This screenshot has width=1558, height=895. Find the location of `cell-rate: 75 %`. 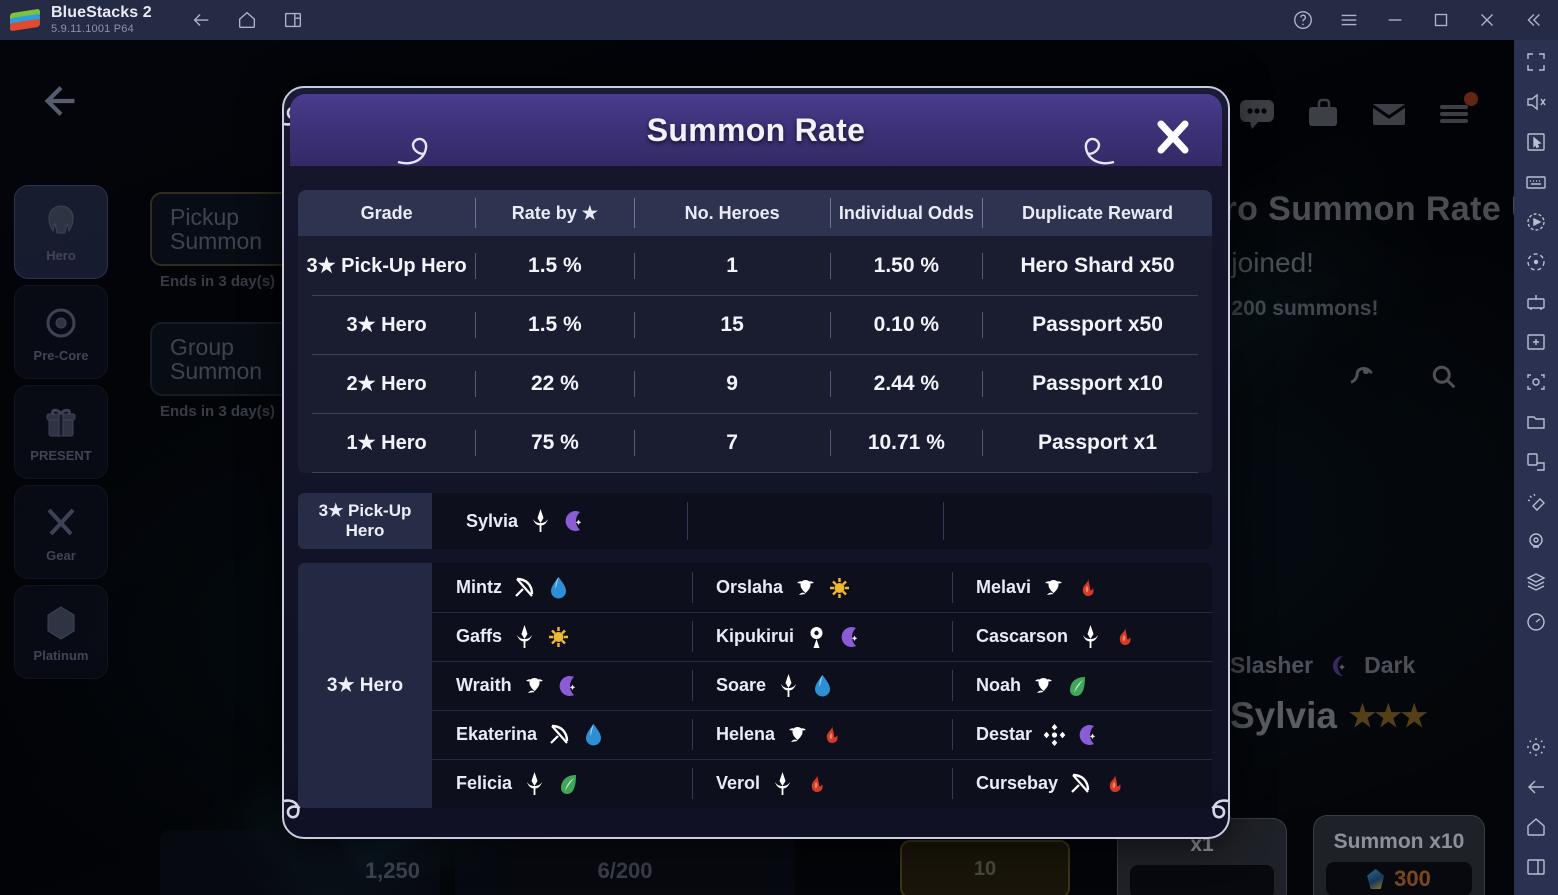

cell-rate: 75 % is located at coordinates (554, 442).